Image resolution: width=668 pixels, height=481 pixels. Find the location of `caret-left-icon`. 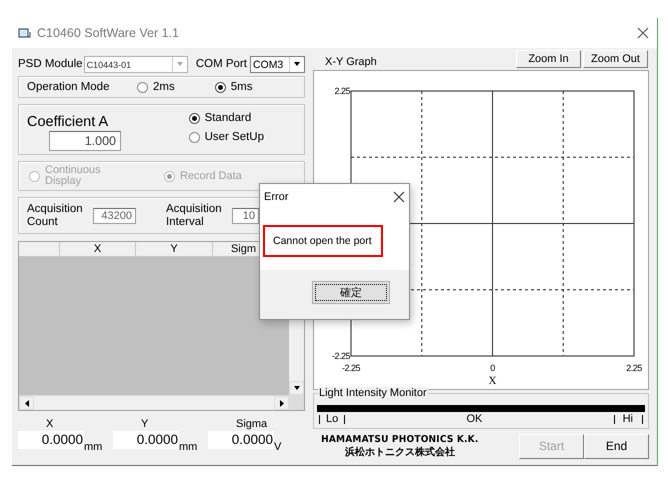

caret-left-icon is located at coordinates (26, 403).